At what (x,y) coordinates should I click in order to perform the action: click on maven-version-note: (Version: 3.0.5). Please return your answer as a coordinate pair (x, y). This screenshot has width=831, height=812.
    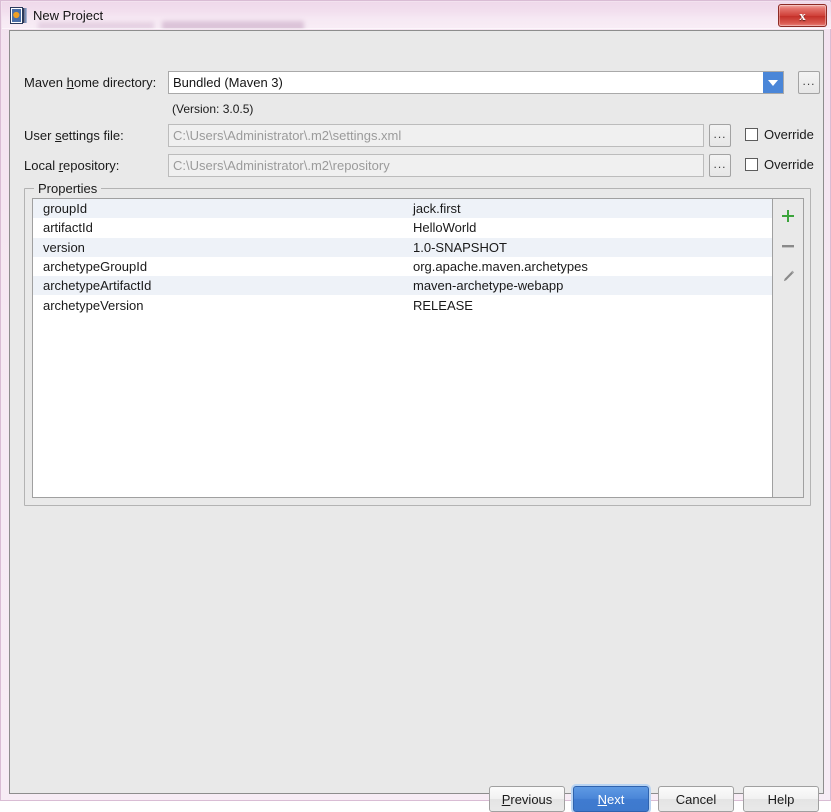
    Looking at the image, I should click on (213, 109).